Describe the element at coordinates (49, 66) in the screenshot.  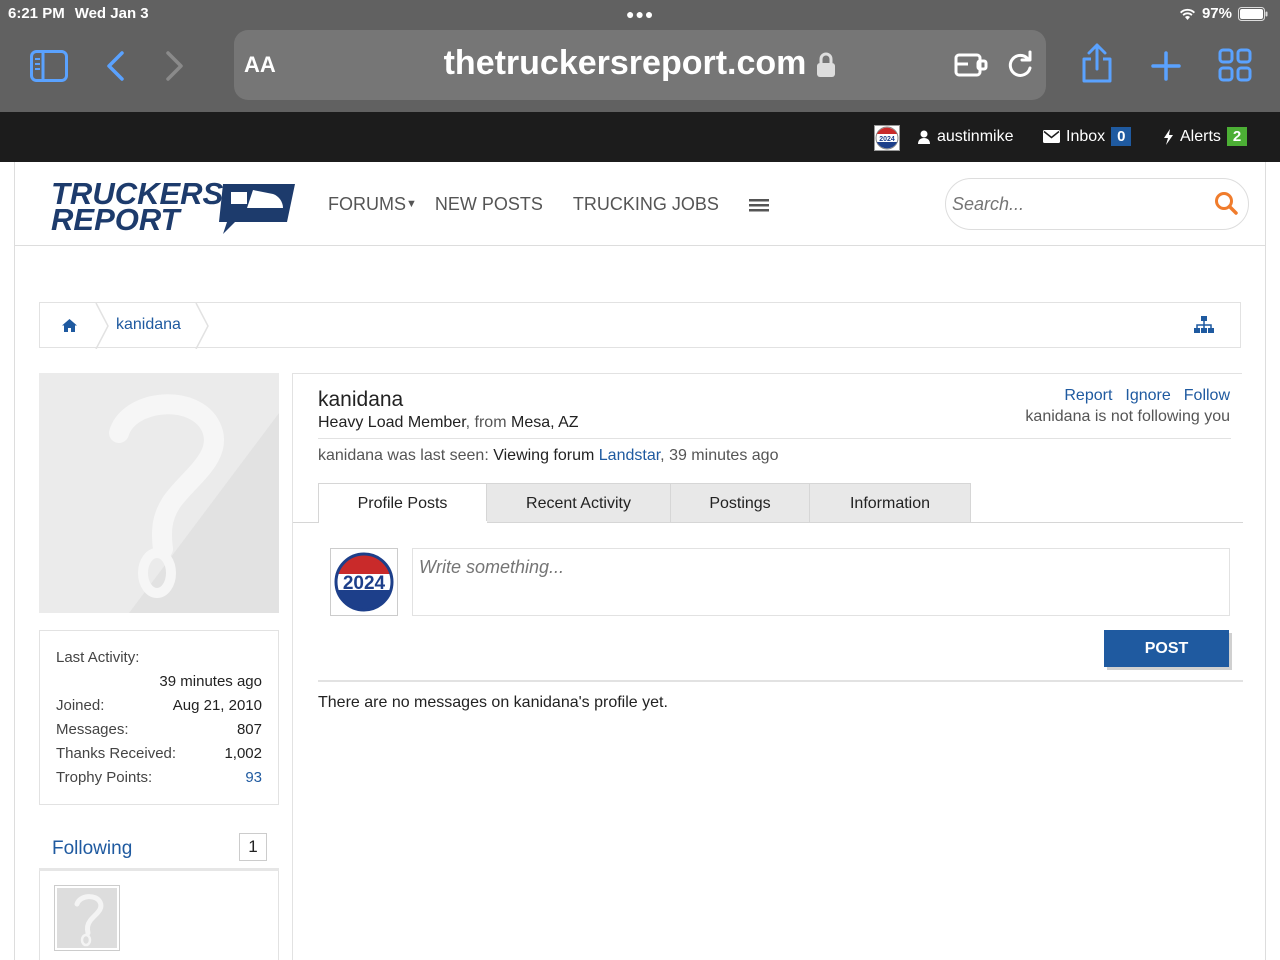
I see `sidebar-toggle-icon` at that location.